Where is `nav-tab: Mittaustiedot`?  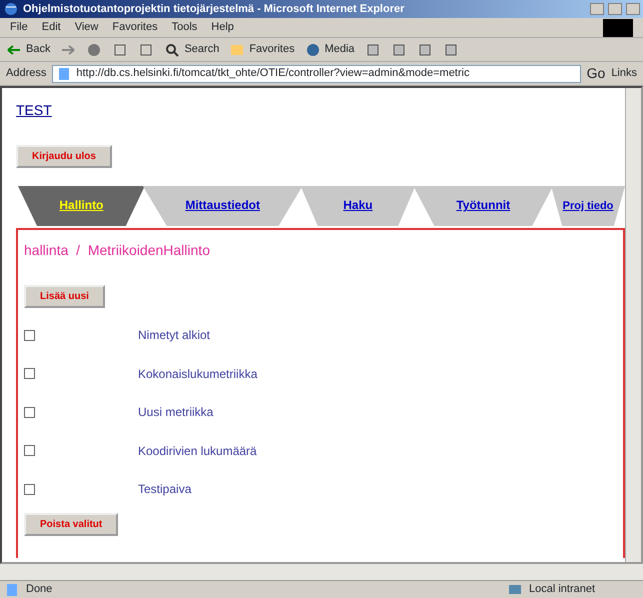
nav-tab: Mittaustiedot is located at coordinates (222, 206).